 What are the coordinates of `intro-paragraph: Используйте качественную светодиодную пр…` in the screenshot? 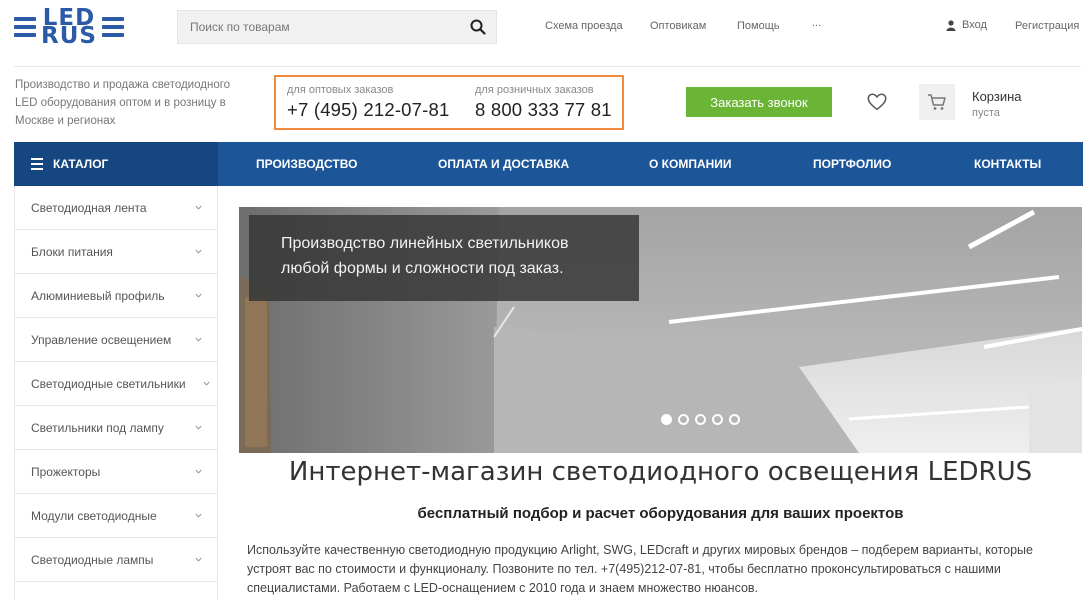 It's located at (640, 569).